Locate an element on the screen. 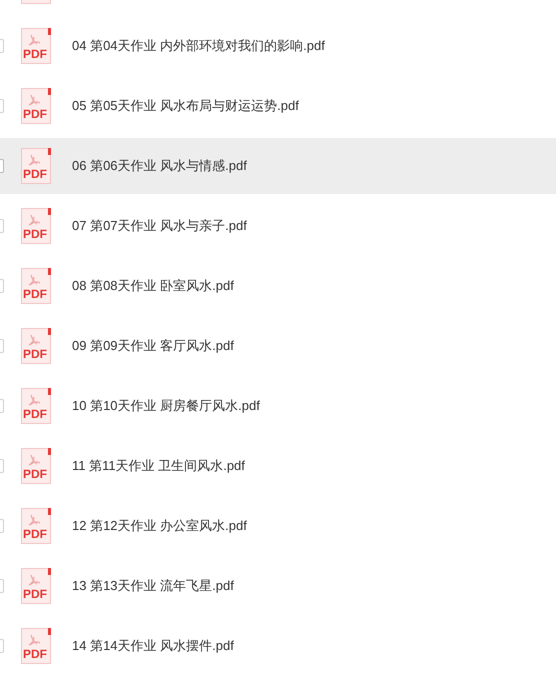 The width and height of the screenshot is (556, 680). file-name: 05 第05天作业 风水布局与财运运势.pdf is located at coordinates (185, 106).